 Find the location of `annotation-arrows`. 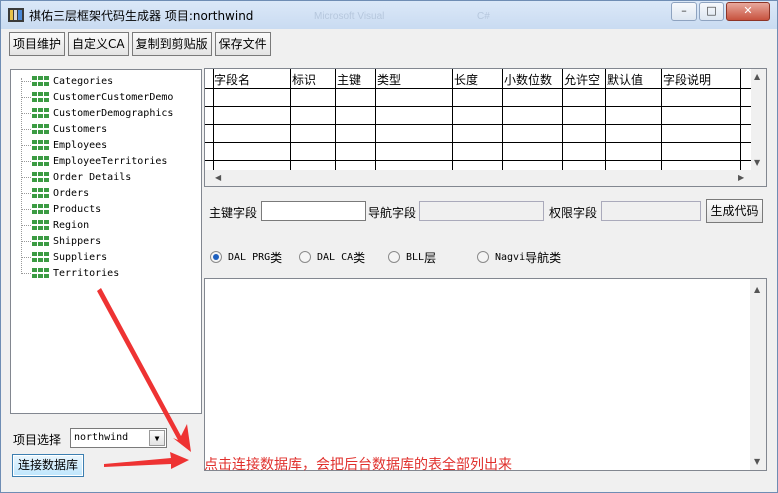

annotation-arrows is located at coordinates (144, 378).